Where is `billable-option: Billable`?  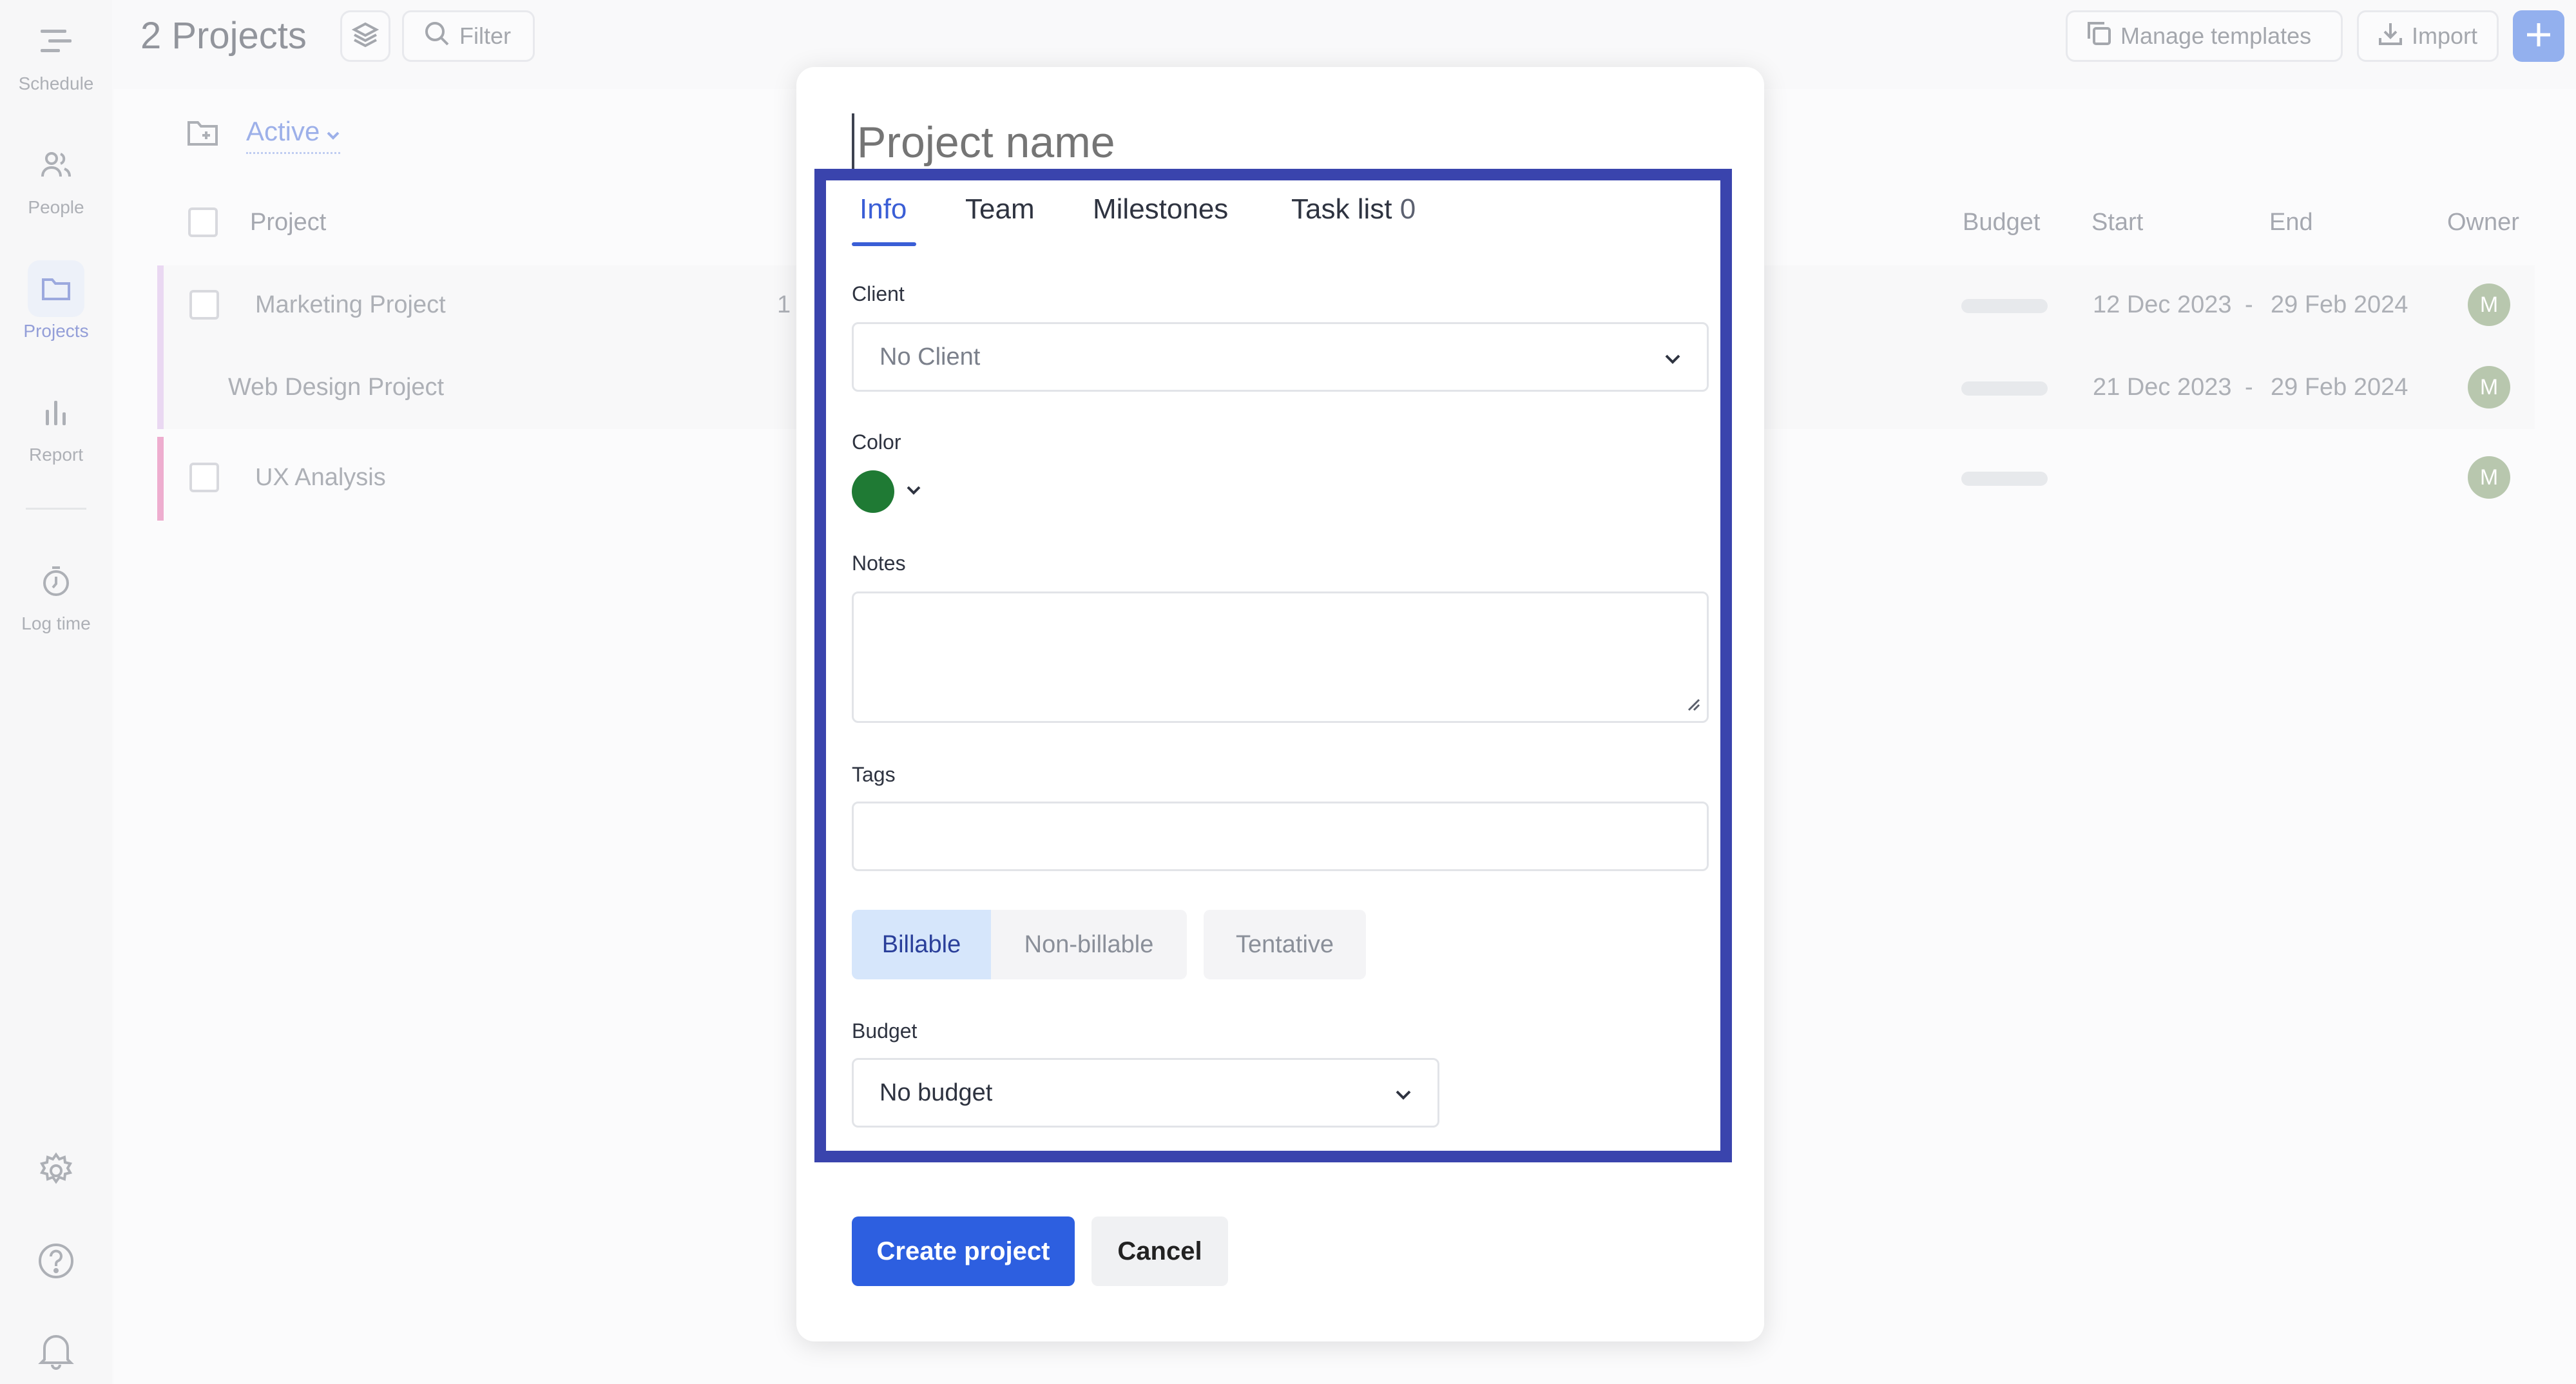
billable-option: Billable is located at coordinates (922, 945).